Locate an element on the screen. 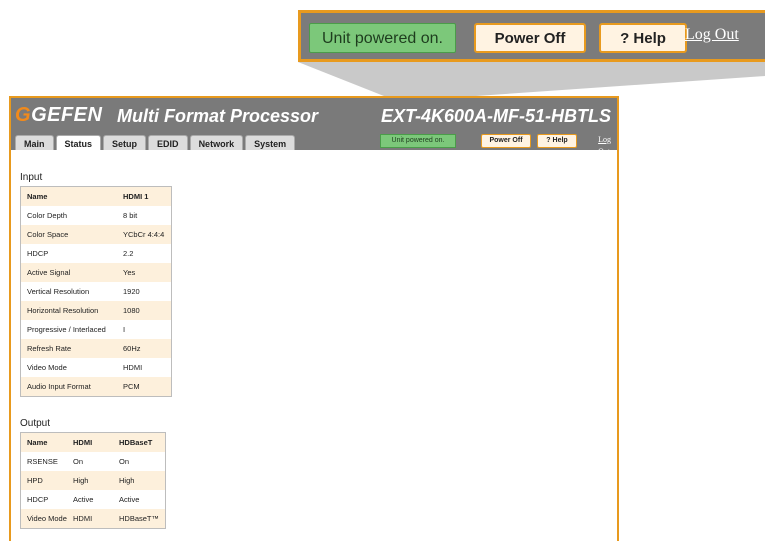 This screenshot has width=765, height=541. app-title: Multi Format Processor is located at coordinates (218, 116).